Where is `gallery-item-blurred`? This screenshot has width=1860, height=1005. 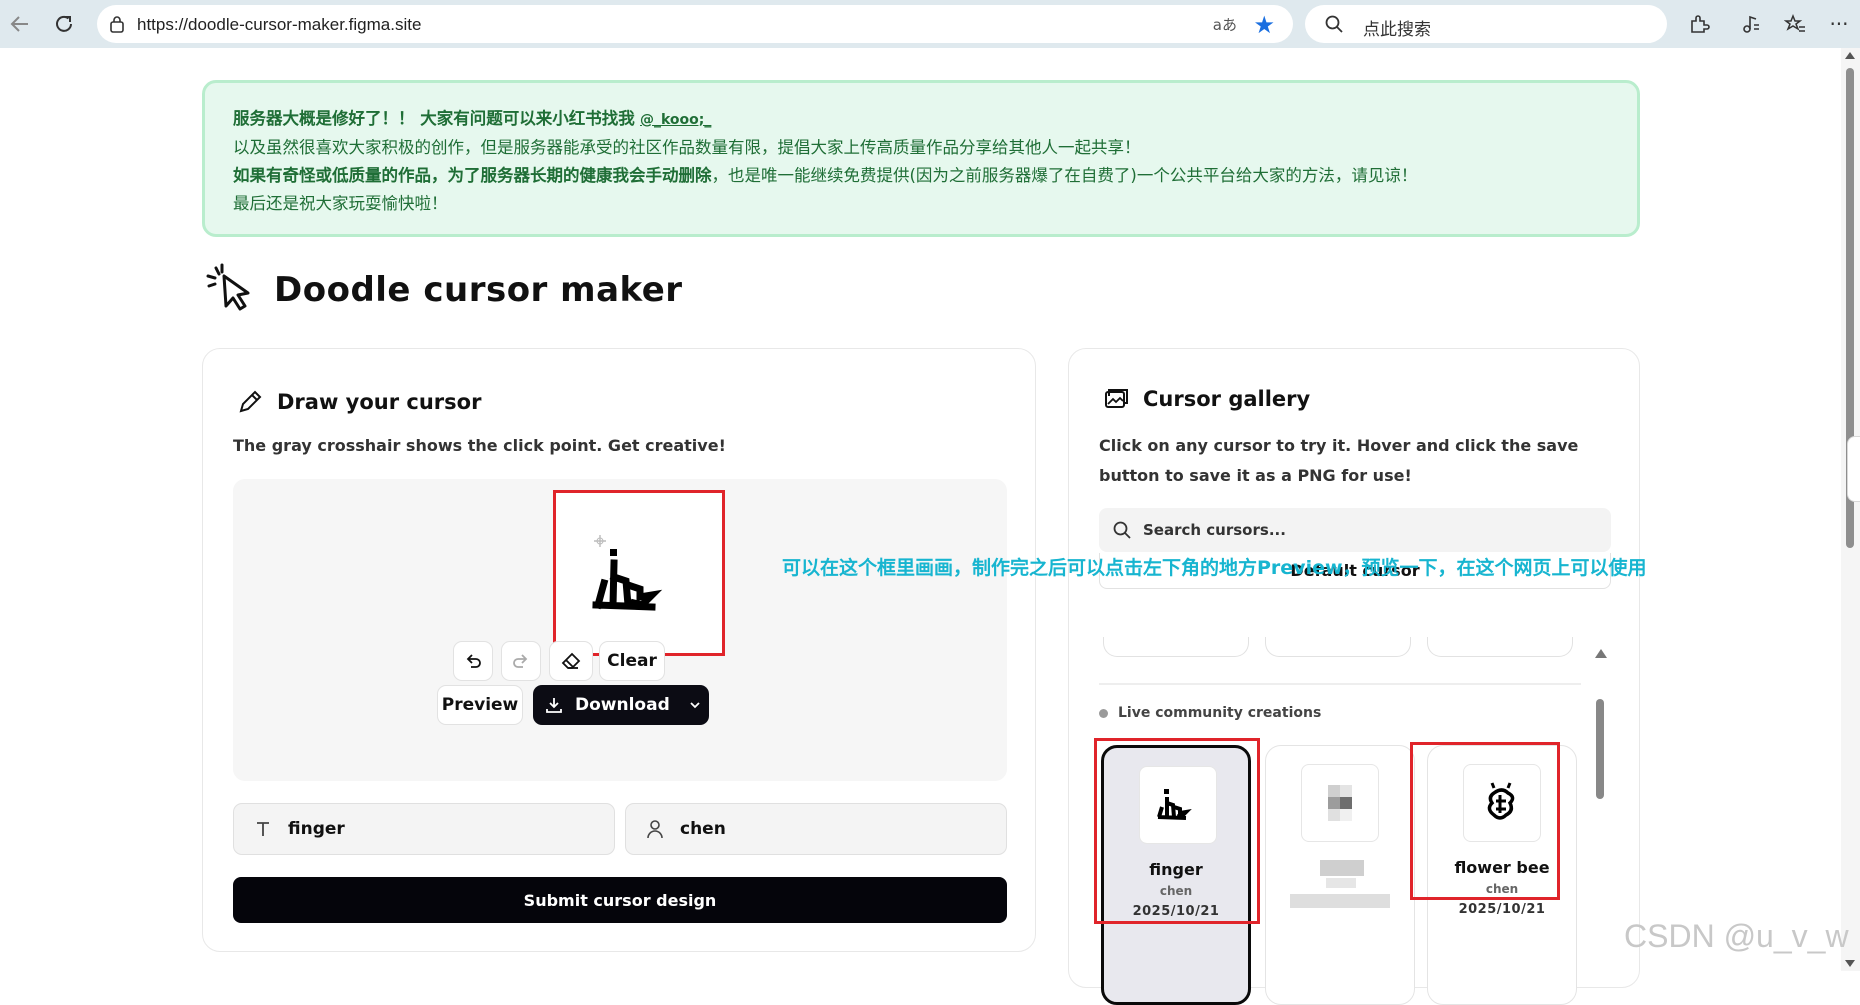 gallery-item-blurred is located at coordinates (1340, 875).